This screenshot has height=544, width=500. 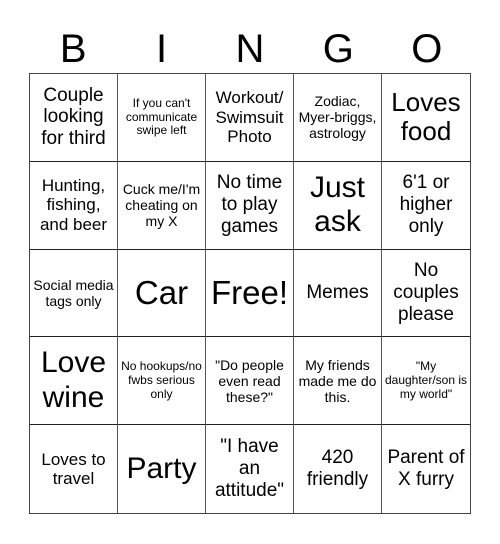 What do you see at coordinates (426, 469) in the screenshot?
I see `bingo-cell: Parent of X furry` at bounding box center [426, 469].